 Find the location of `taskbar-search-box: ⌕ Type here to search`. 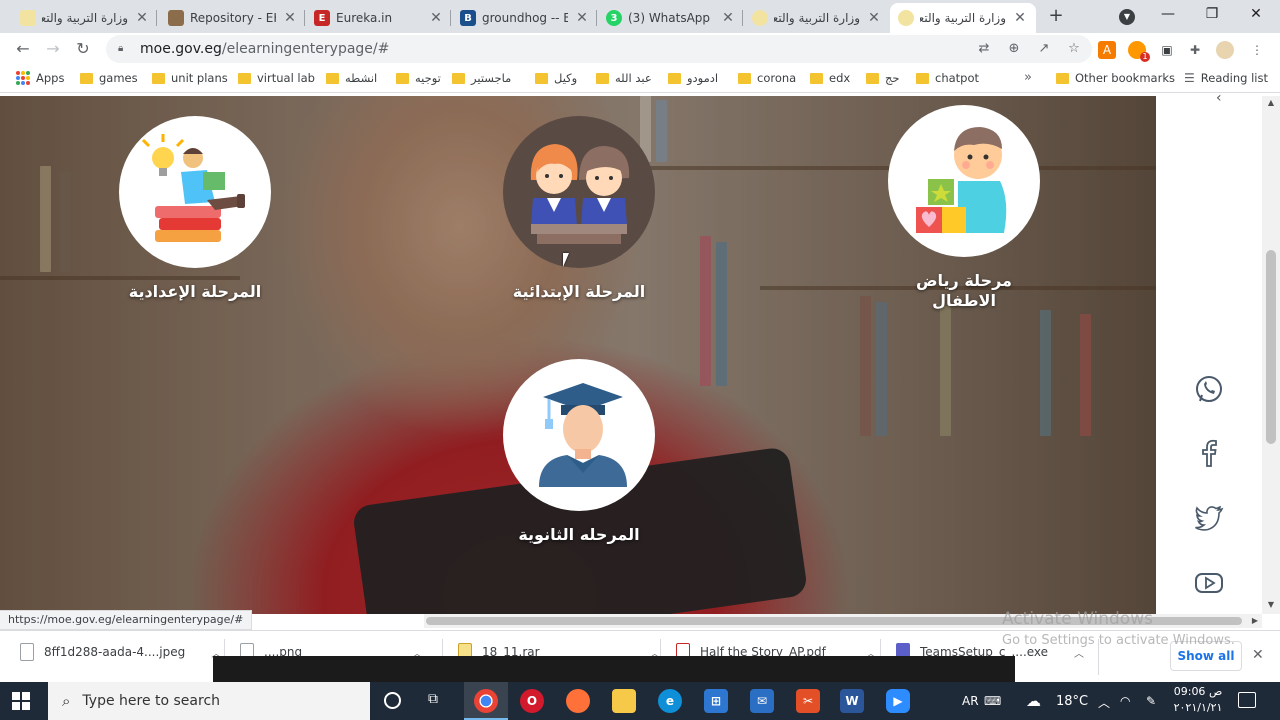

taskbar-search-box: ⌕ Type here to search is located at coordinates (209, 701).